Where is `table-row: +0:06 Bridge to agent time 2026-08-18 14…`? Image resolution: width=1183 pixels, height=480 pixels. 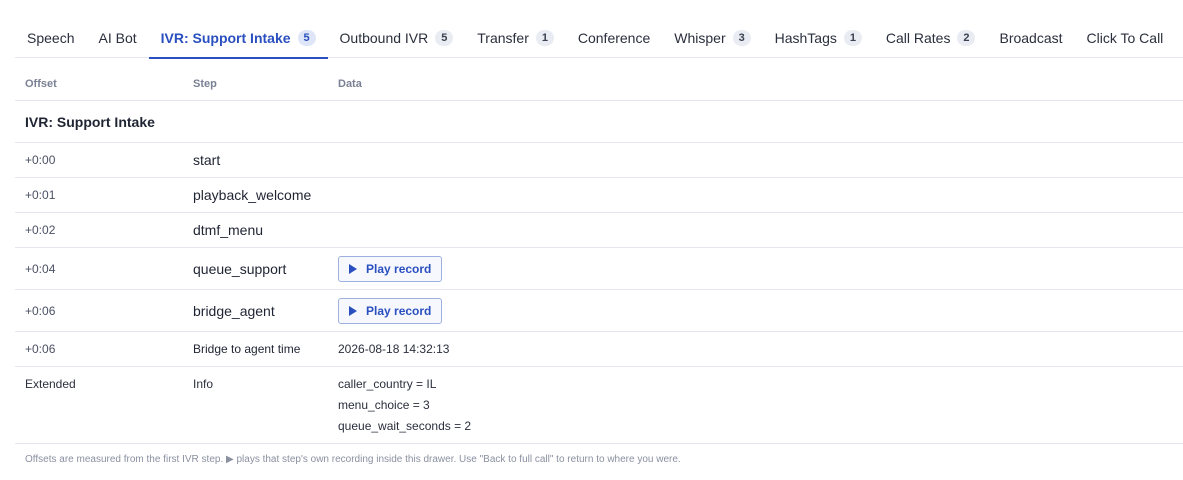
table-row: +0:06 Bridge to agent time 2026-08-18 14… is located at coordinates (599, 349).